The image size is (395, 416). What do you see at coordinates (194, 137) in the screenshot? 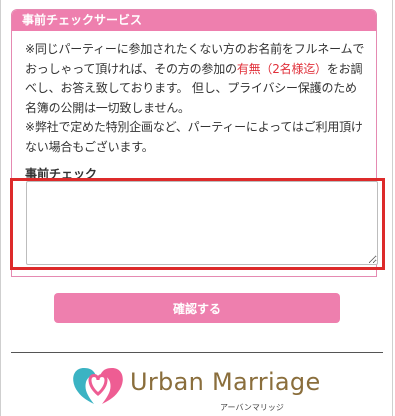
I see `description-paragraph-2: ※弊社で定めた特別企画など、パーティーによってはご利用頂けない場合もございます。` at bounding box center [194, 137].